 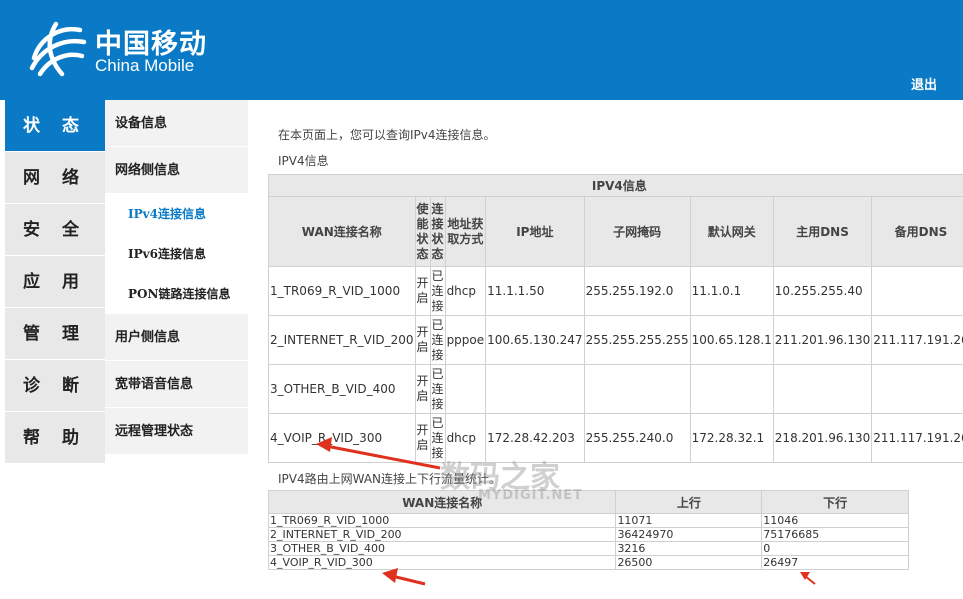 I want to click on table-cell: 26500, so click(x=689, y=562).